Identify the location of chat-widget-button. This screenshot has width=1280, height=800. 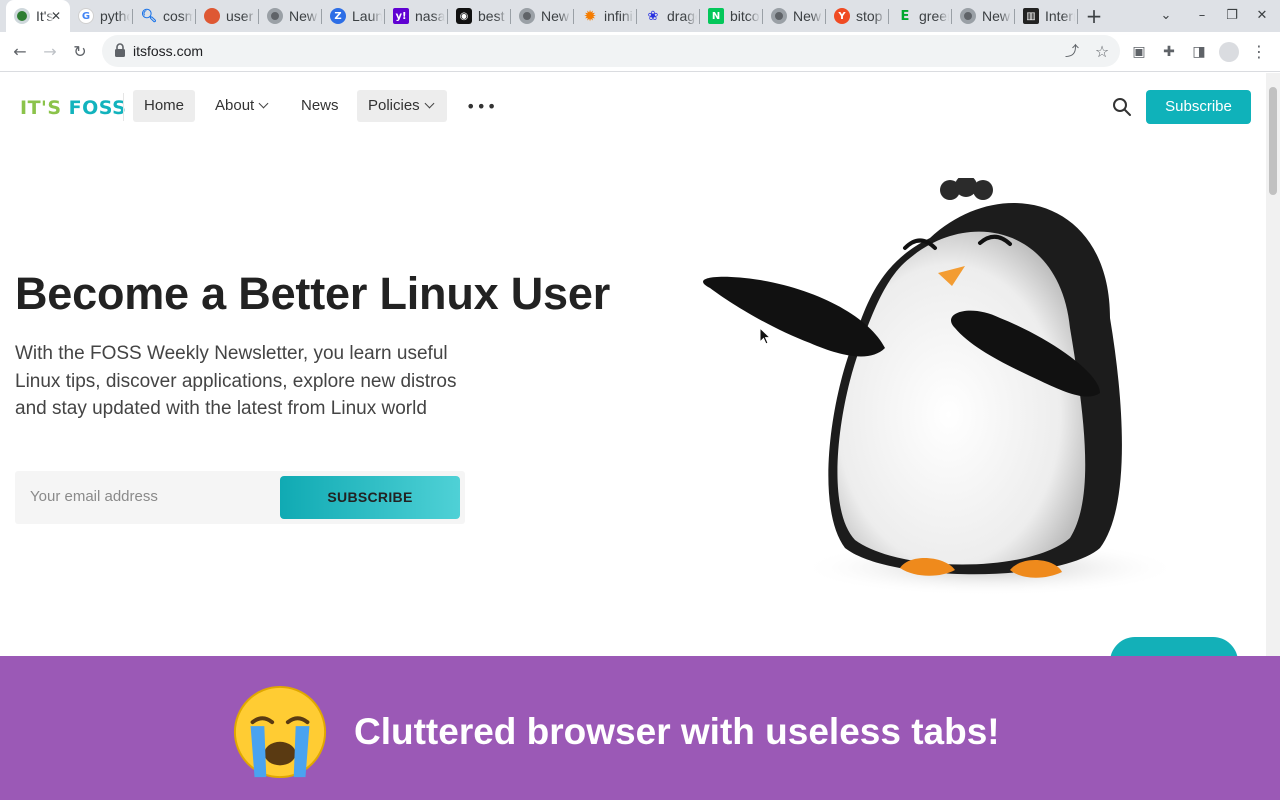
(1174, 646).